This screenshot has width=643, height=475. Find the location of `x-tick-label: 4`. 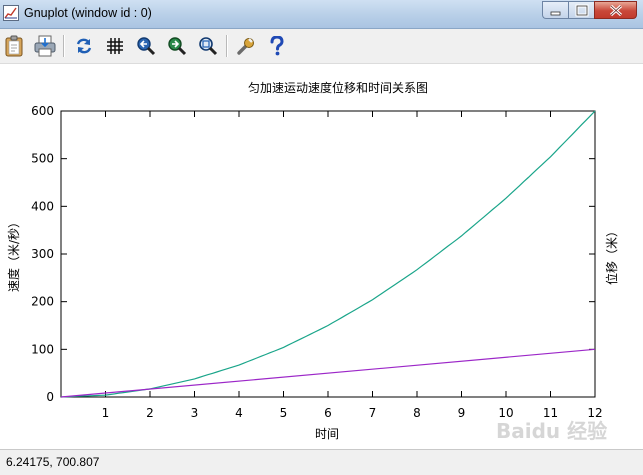

x-tick-label: 4 is located at coordinates (239, 413).